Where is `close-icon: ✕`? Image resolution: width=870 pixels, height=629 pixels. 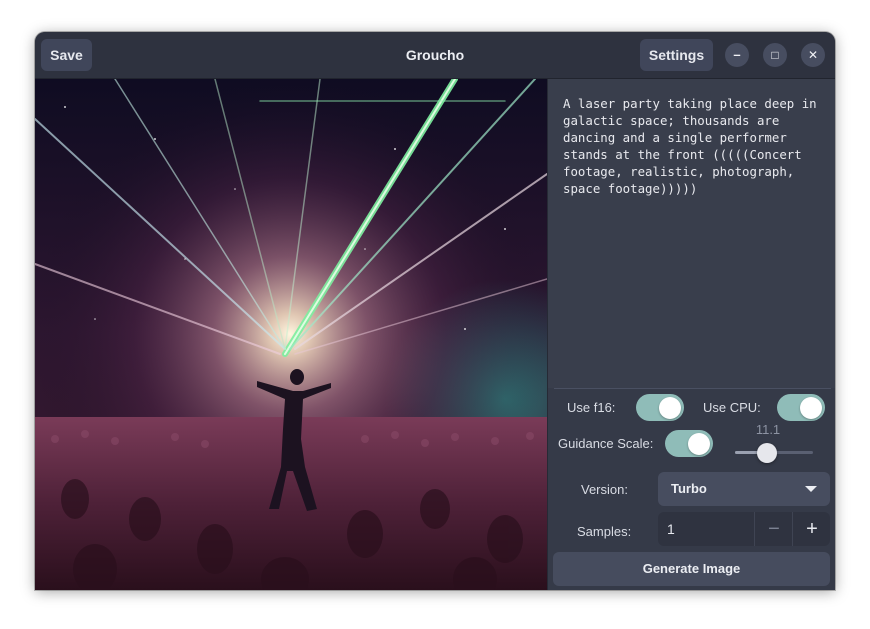
close-icon: ✕ is located at coordinates (813, 55).